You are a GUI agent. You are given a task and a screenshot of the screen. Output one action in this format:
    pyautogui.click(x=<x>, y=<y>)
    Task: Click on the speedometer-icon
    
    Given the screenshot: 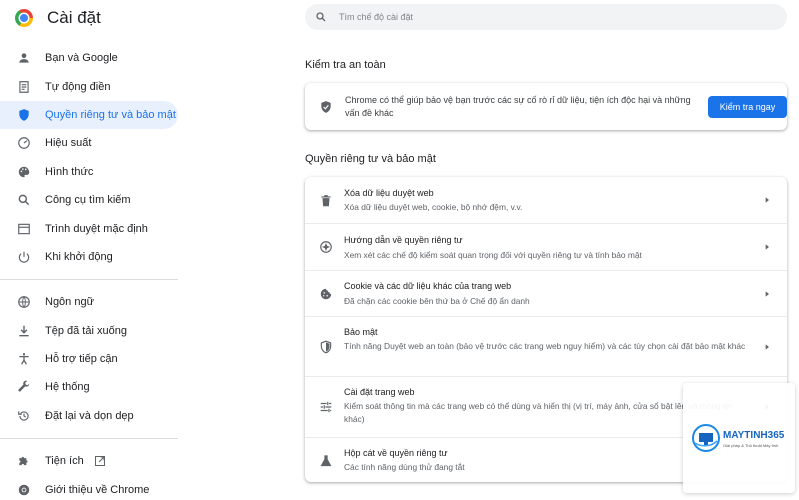 What is the action you would take?
    pyautogui.click(x=24, y=143)
    